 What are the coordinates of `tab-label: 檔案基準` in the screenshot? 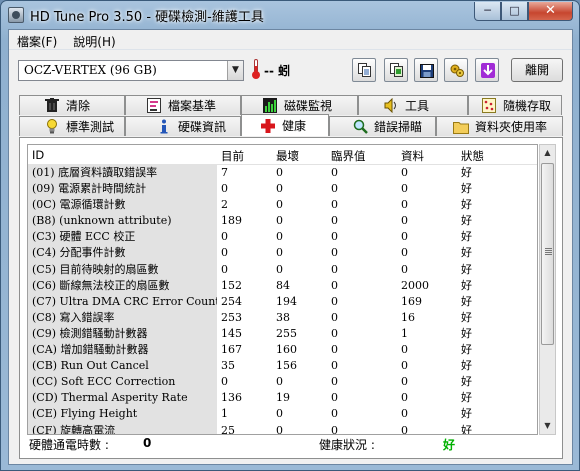 It's located at (192, 106).